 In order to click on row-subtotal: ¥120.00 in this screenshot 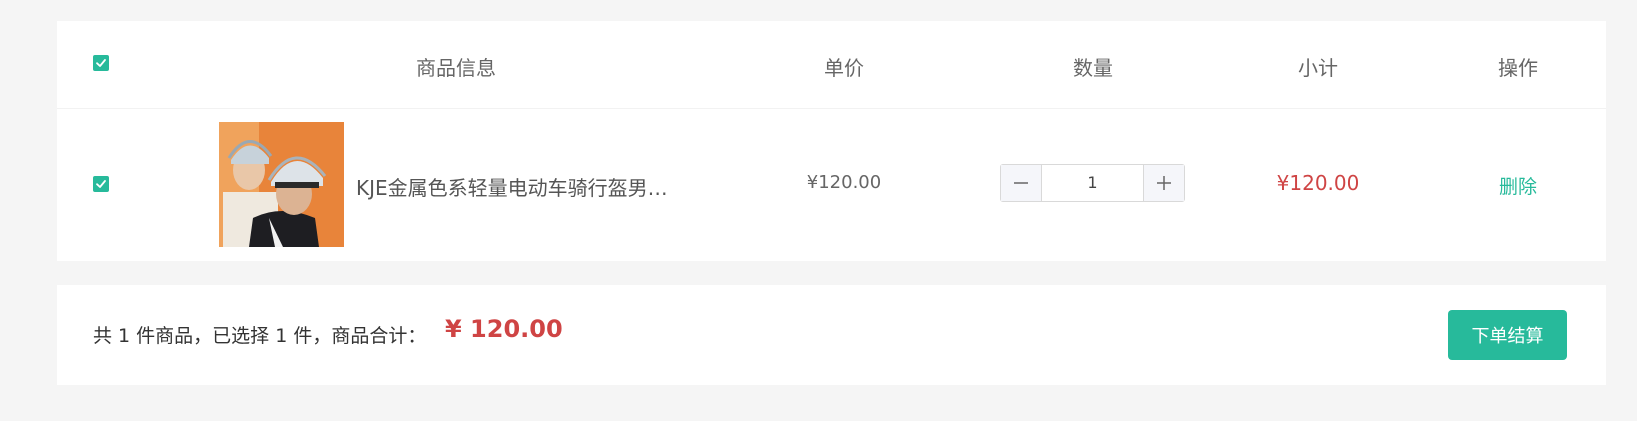, I will do `click(1318, 183)`.